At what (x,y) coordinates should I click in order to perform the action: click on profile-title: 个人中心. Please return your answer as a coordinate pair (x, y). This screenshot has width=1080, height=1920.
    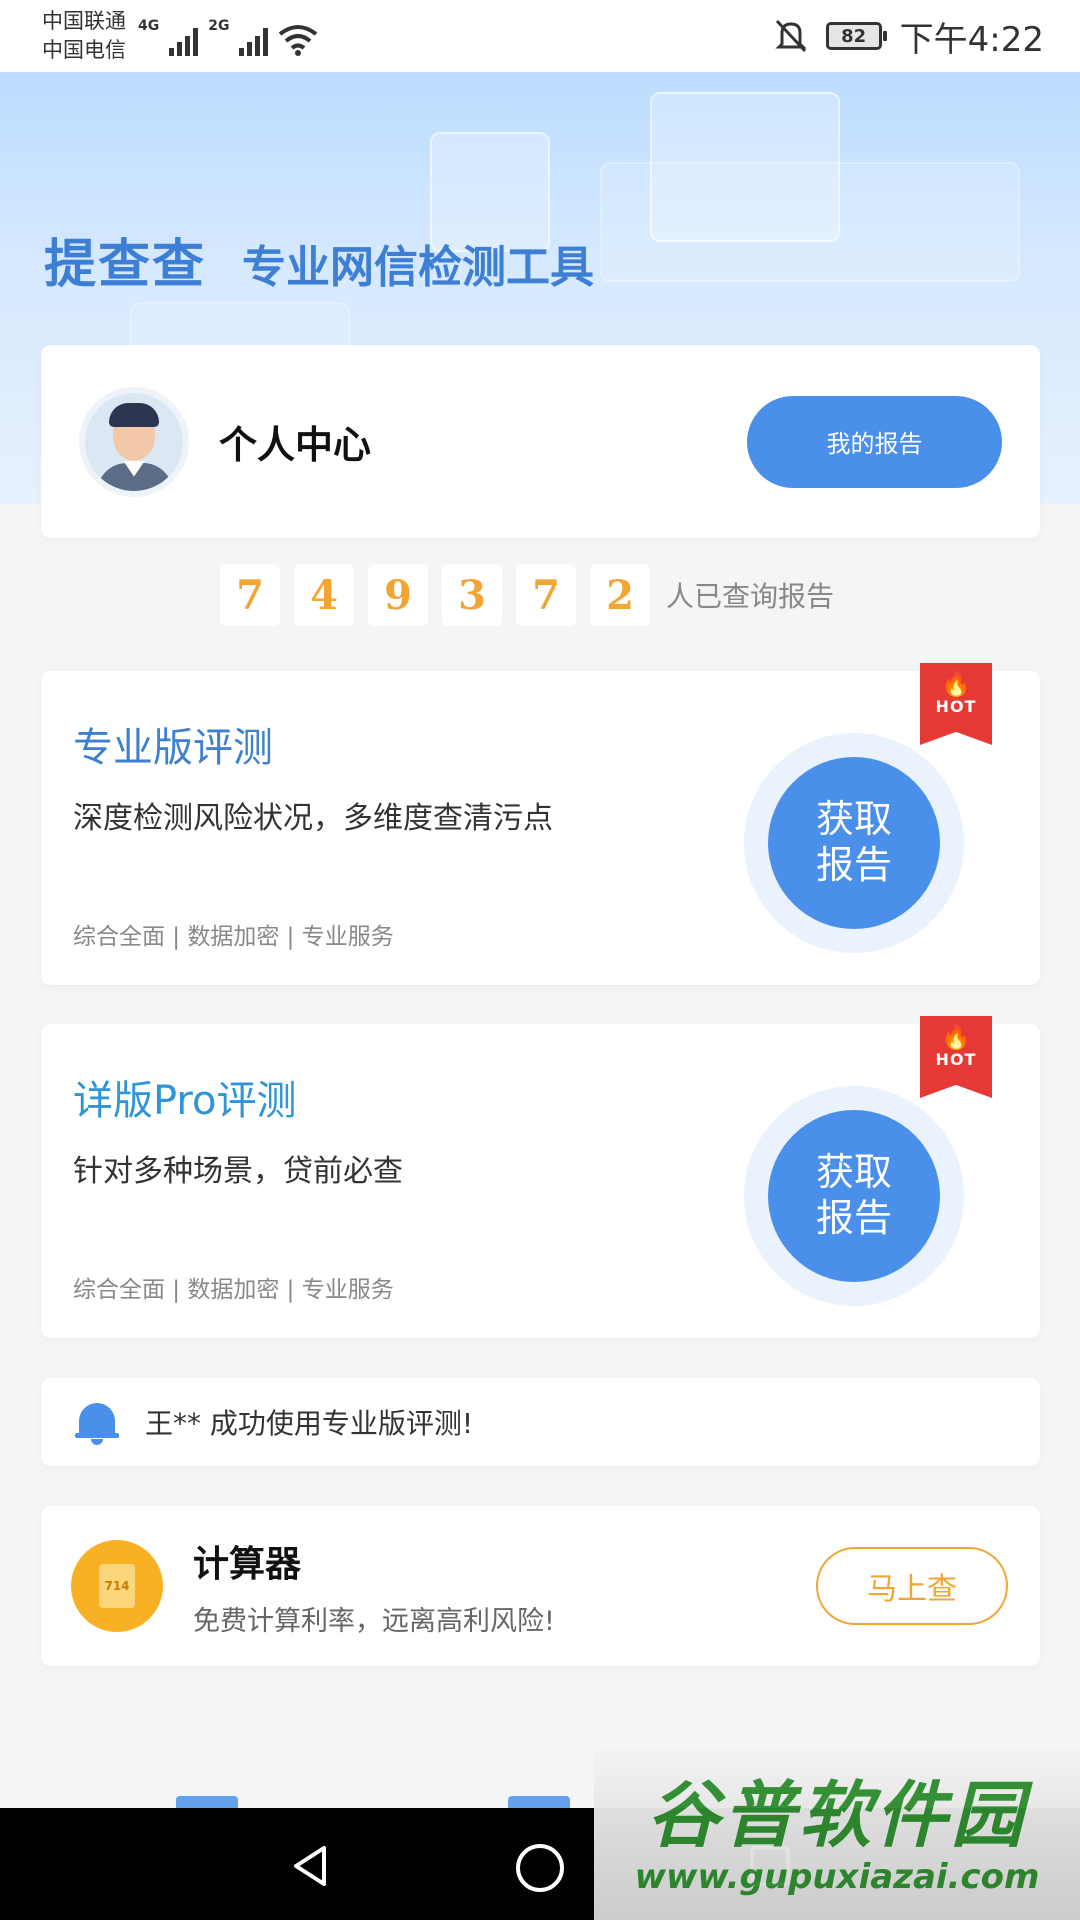
    Looking at the image, I should click on (295, 445).